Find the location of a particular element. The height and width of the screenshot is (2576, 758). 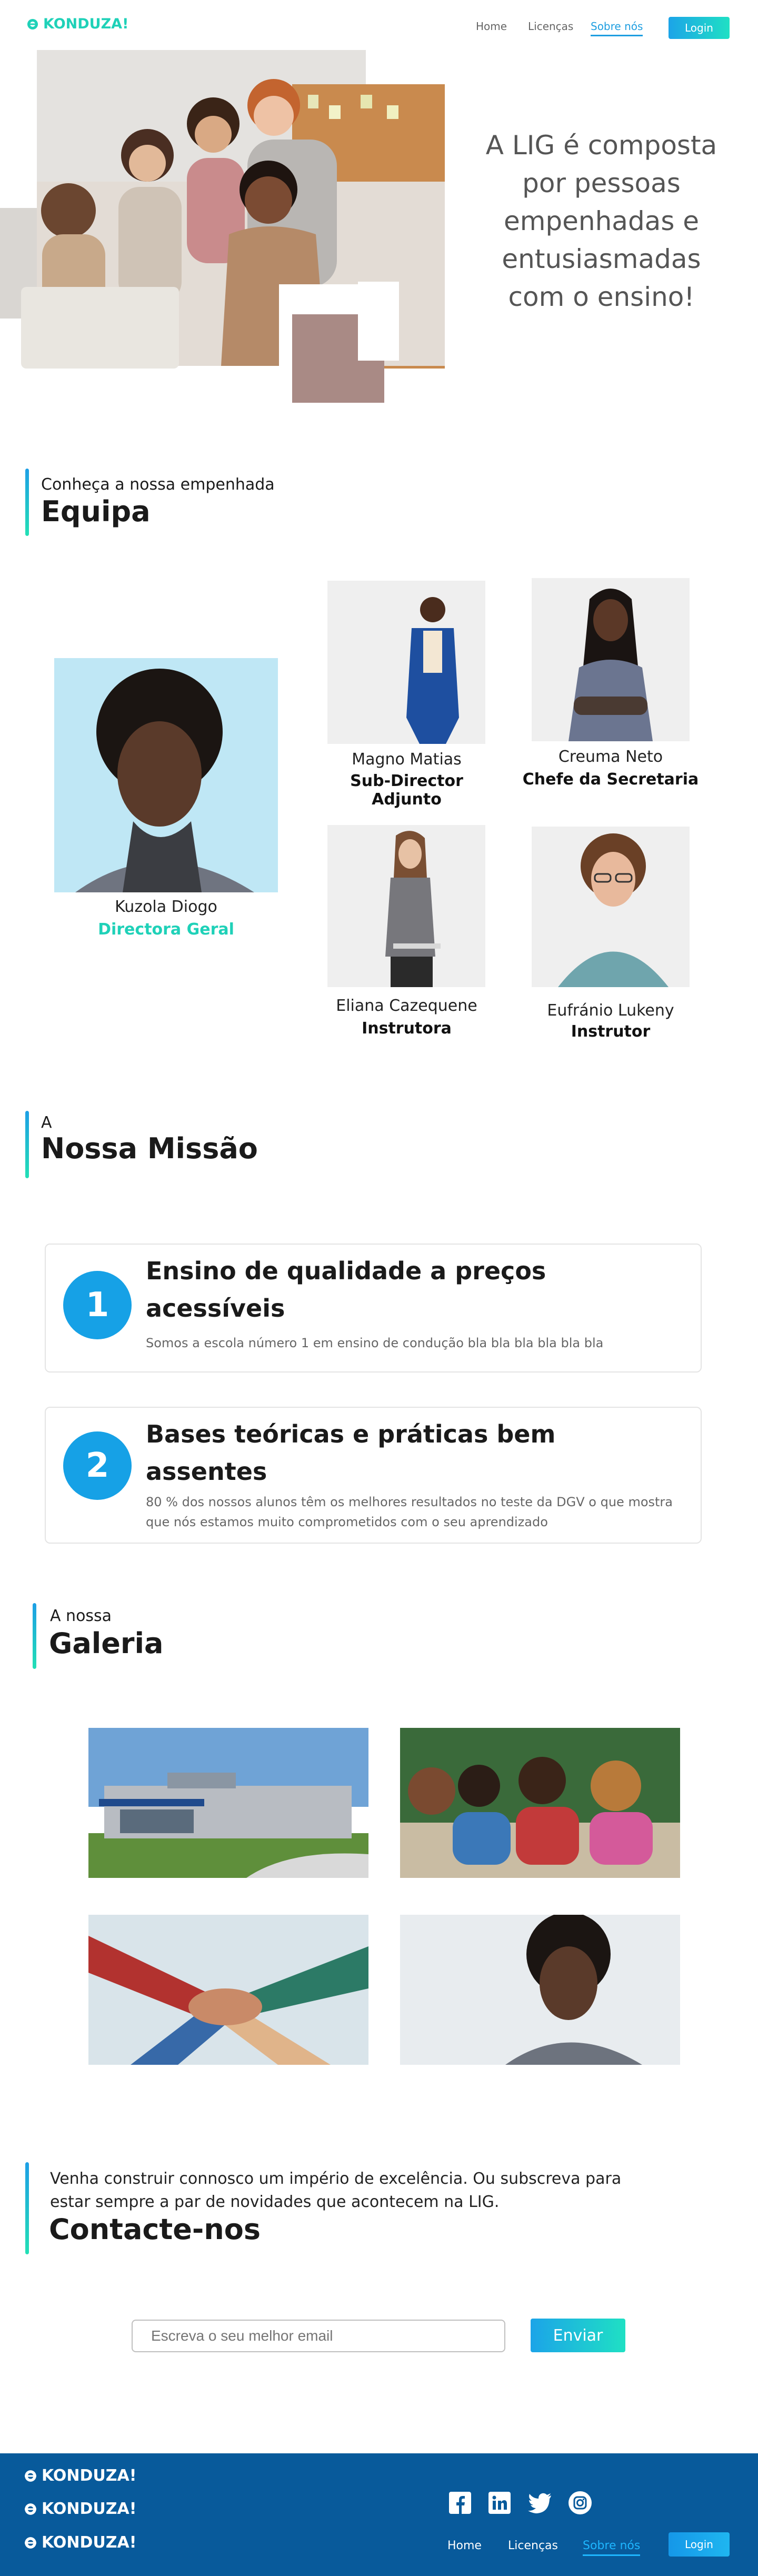

contacto-accent-bar is located at coordinates (27, 2208).